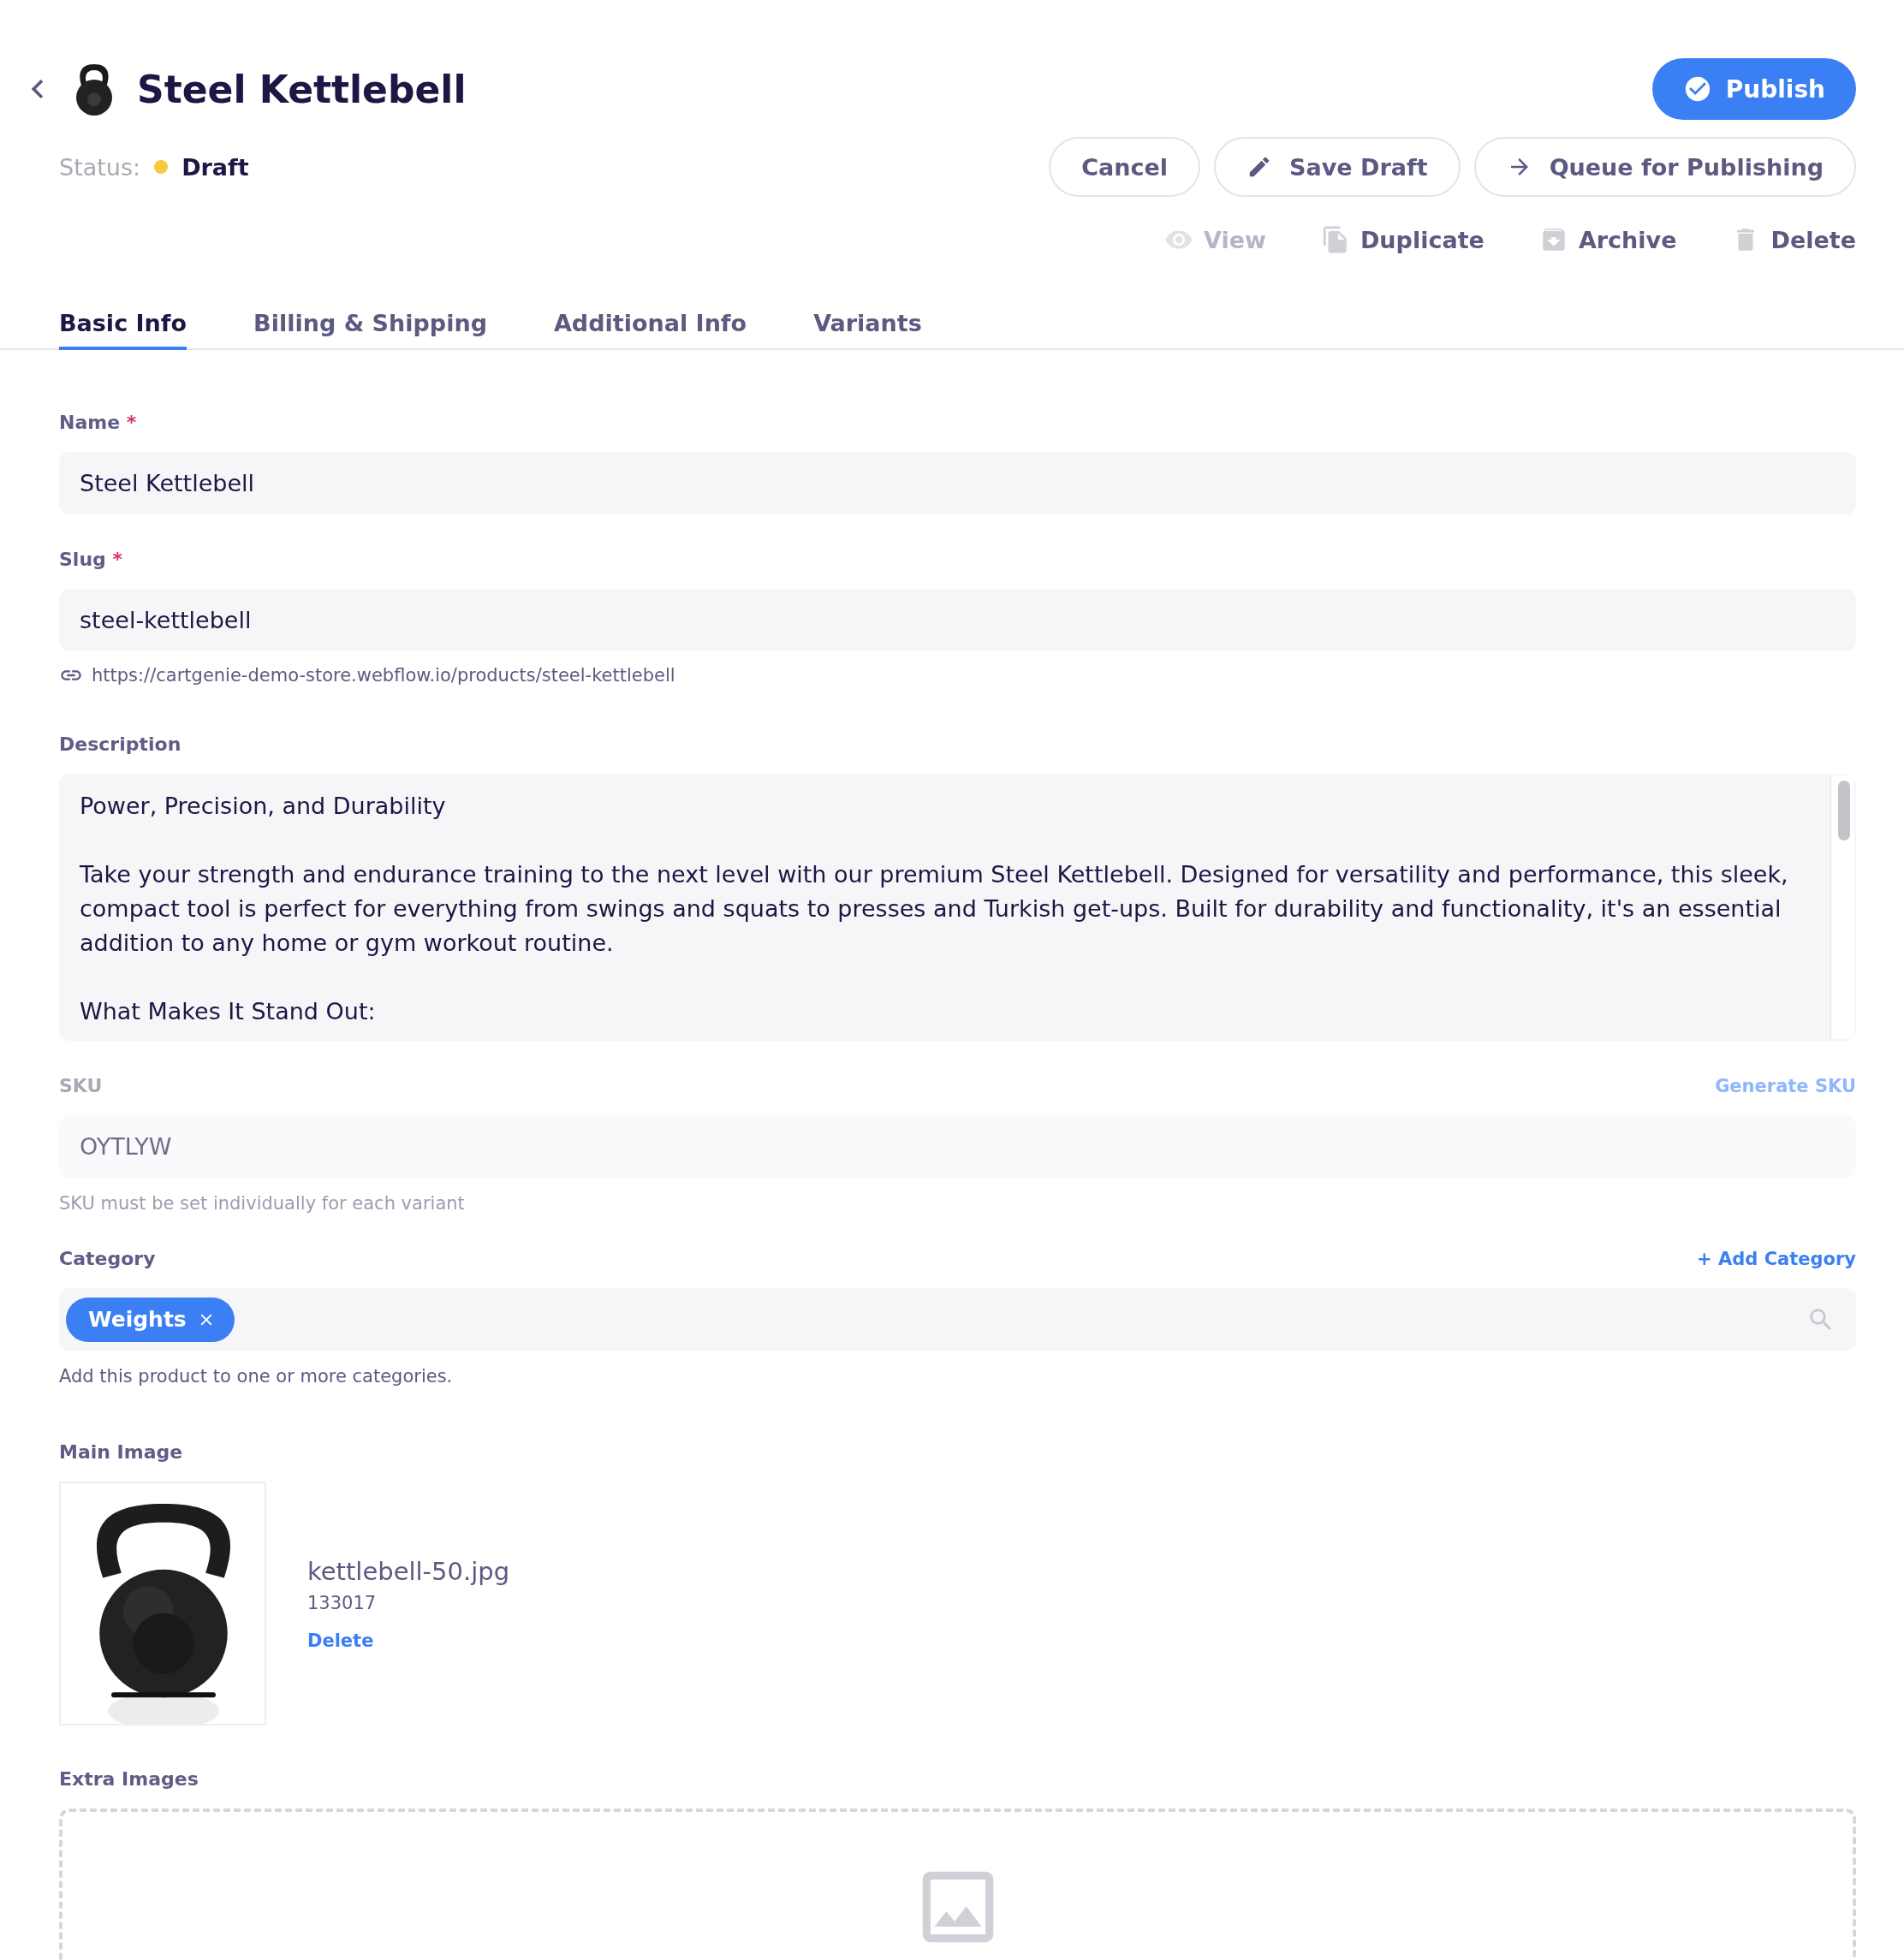  What do you see at coordinates (408, 1640) in the screenshot?
I see `delete-image-link: Delete` at bounding box center [408, 1640].